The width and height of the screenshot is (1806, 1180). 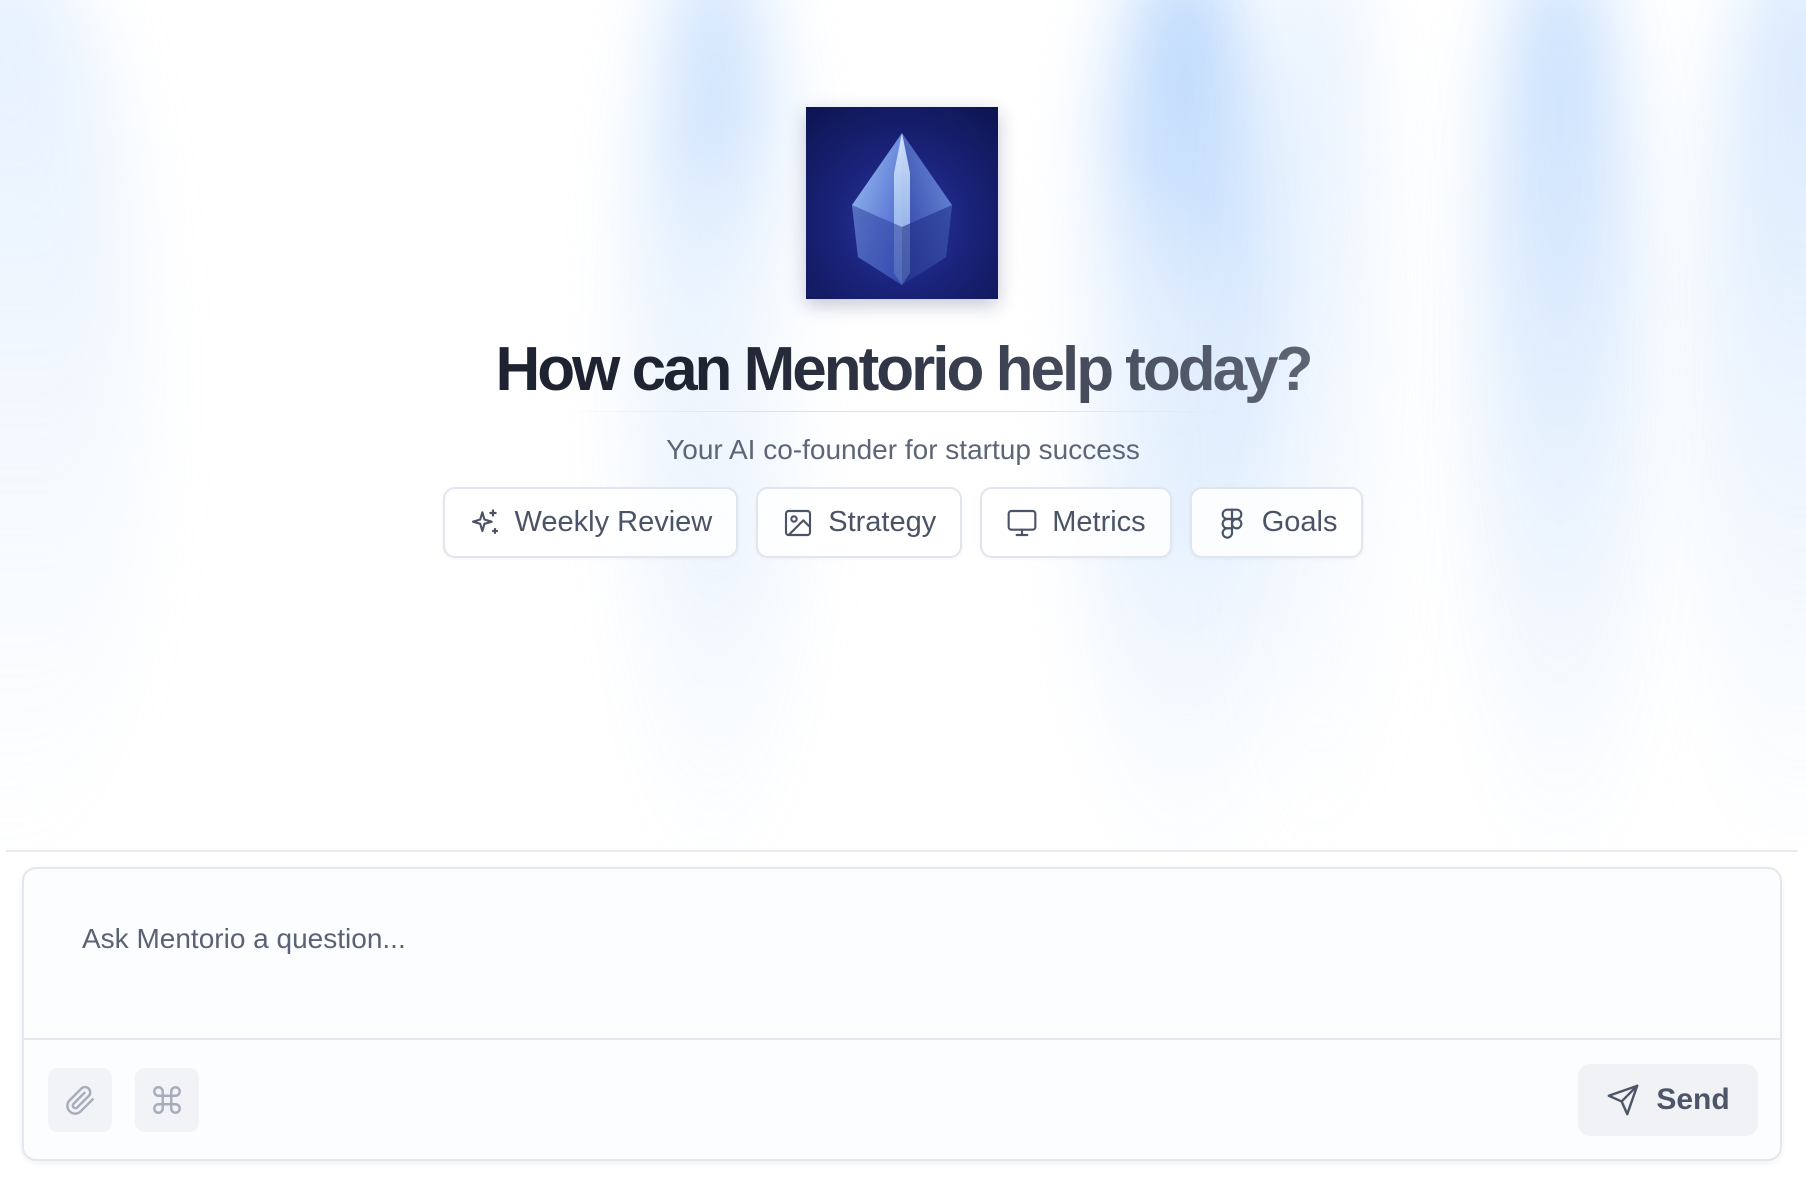 I want to click on mentorio-logo, so click(x=902, y=203).